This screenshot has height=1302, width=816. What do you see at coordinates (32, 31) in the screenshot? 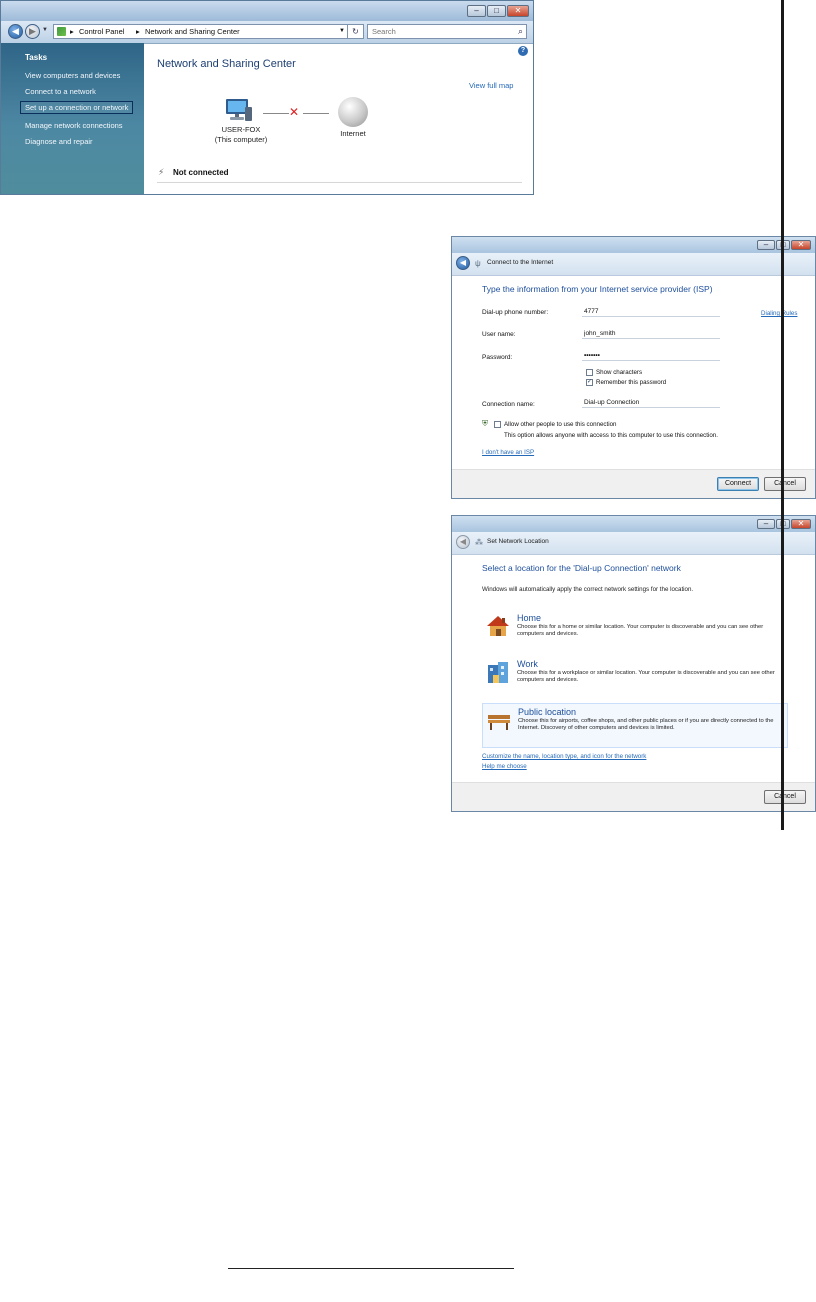
I see `forward-button: ▶` at bounding box center [32, 31].